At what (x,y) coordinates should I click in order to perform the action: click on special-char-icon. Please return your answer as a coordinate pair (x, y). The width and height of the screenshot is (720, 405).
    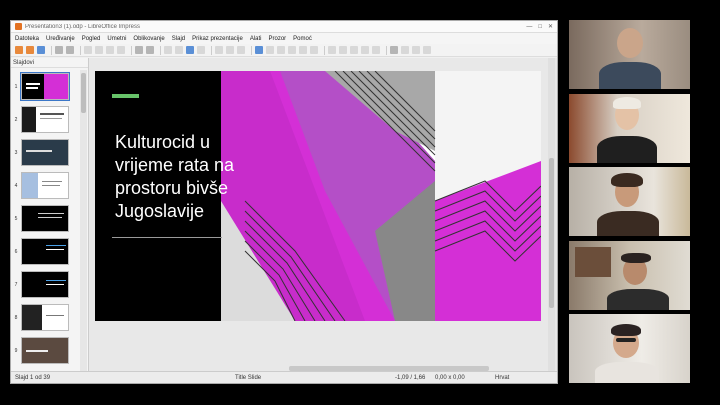
    Looking at the image, I should click on (314, 50).